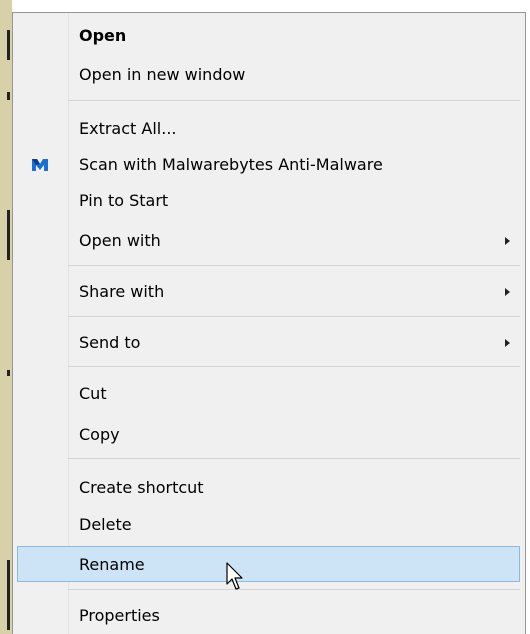  I want to click on menu-item-share-with: Share with, so click(268, 292).